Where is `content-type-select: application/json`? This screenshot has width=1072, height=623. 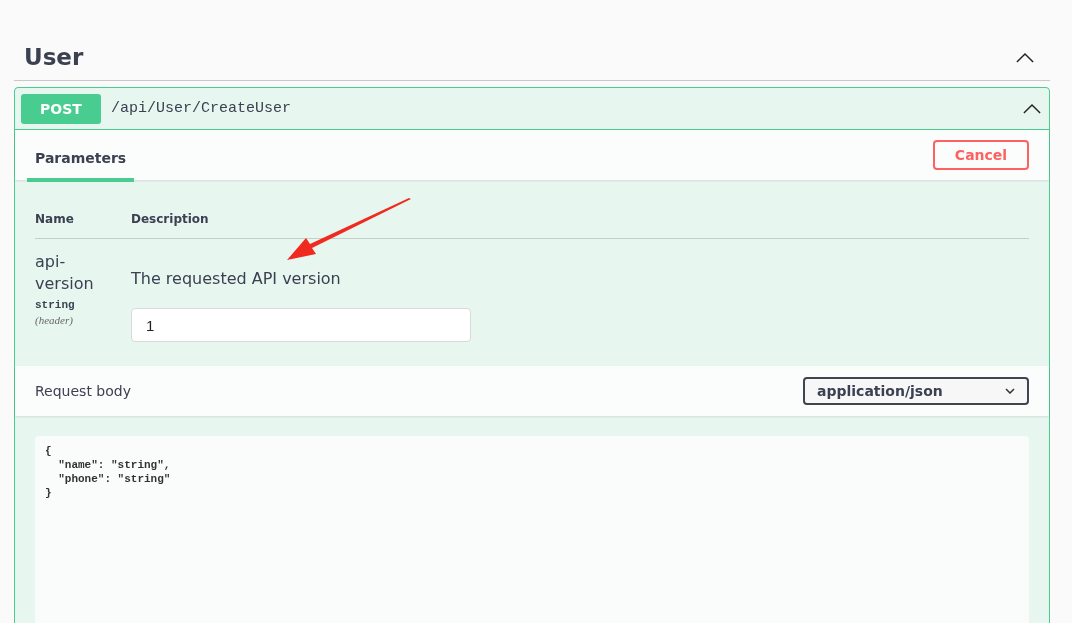 content-type-select: application/json is located at coordinates (916, 391).